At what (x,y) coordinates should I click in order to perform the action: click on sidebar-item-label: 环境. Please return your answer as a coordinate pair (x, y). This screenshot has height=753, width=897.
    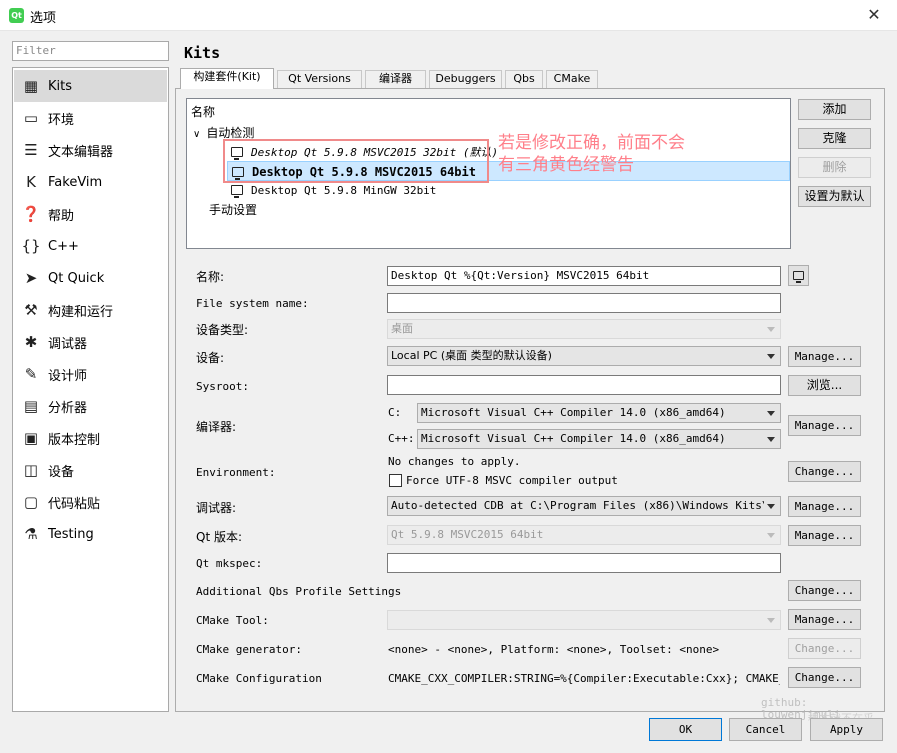
    Looking at the image, I should click on (61, 120).